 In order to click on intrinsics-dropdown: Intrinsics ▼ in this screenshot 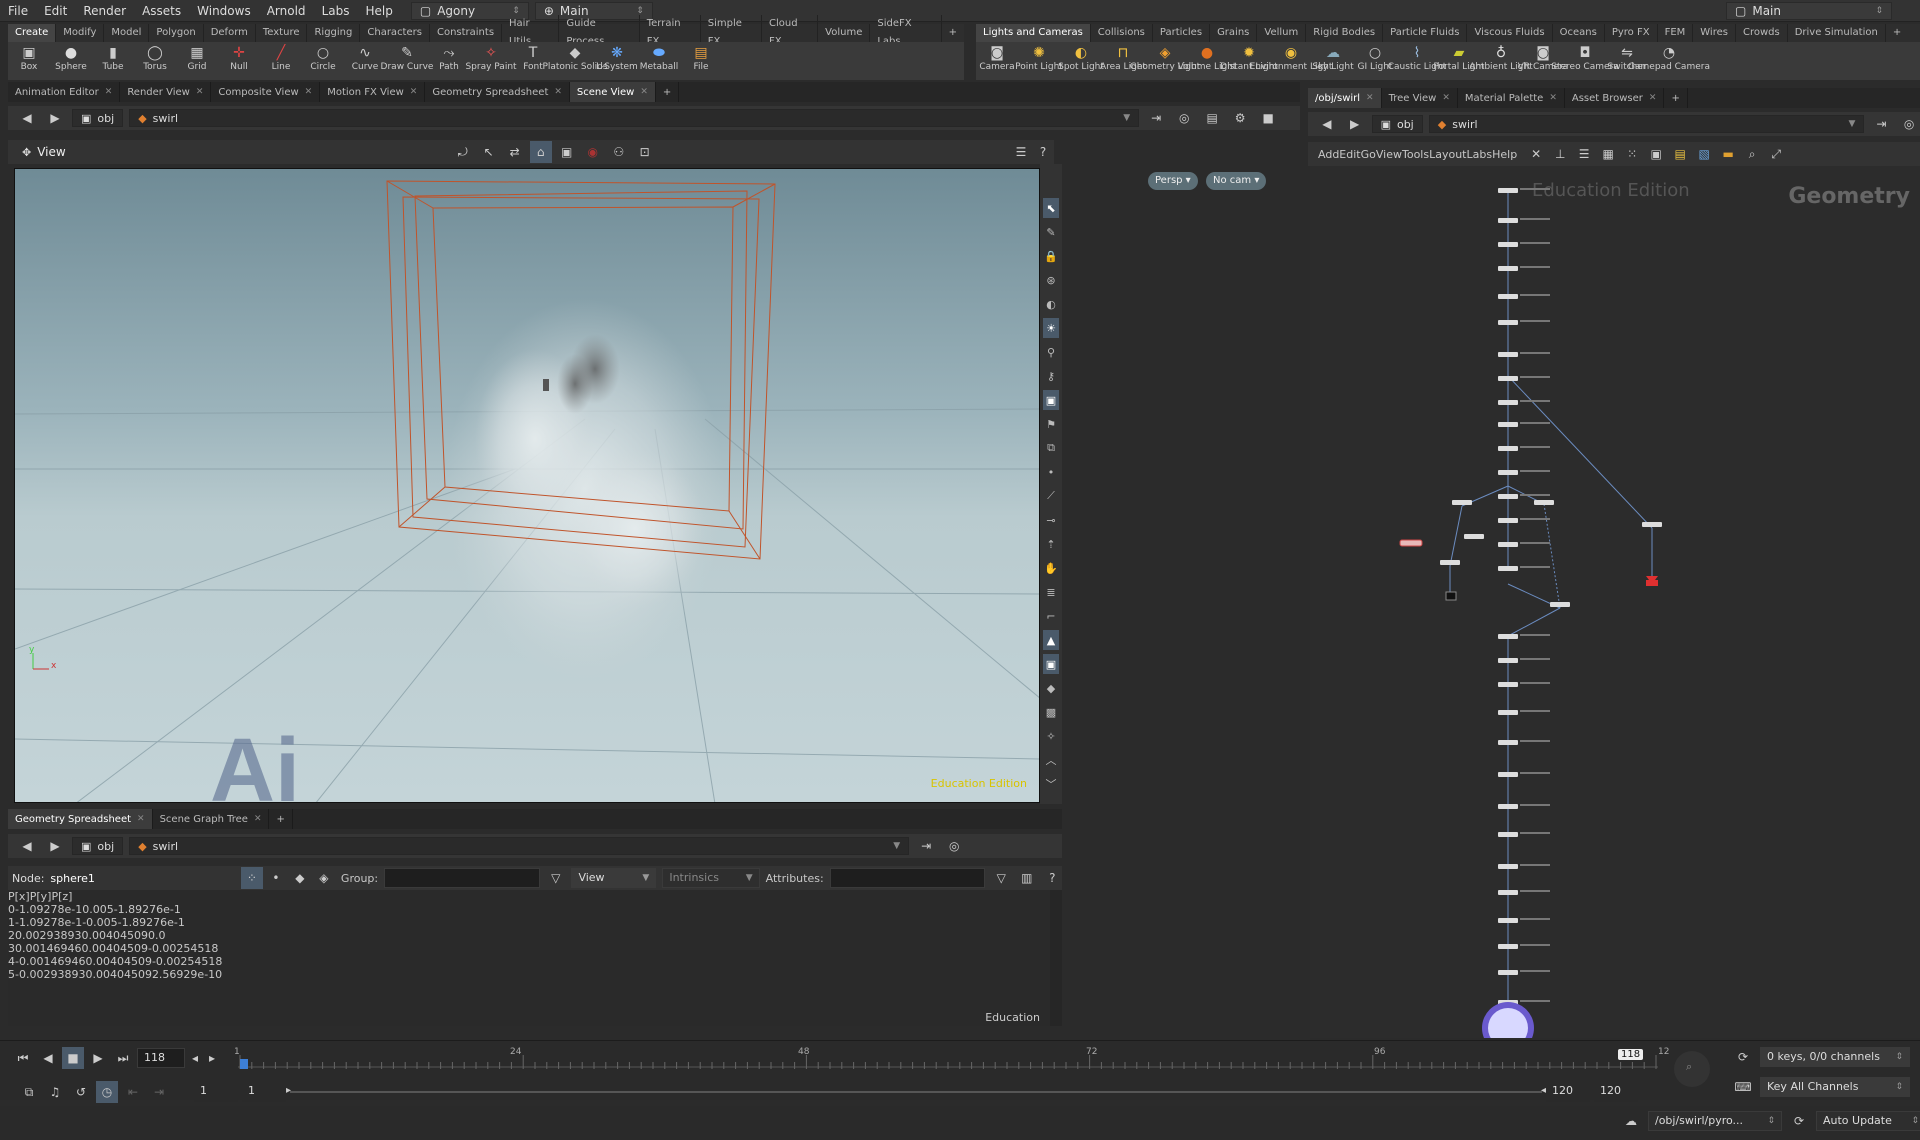, I will do `click(711, 878)`.